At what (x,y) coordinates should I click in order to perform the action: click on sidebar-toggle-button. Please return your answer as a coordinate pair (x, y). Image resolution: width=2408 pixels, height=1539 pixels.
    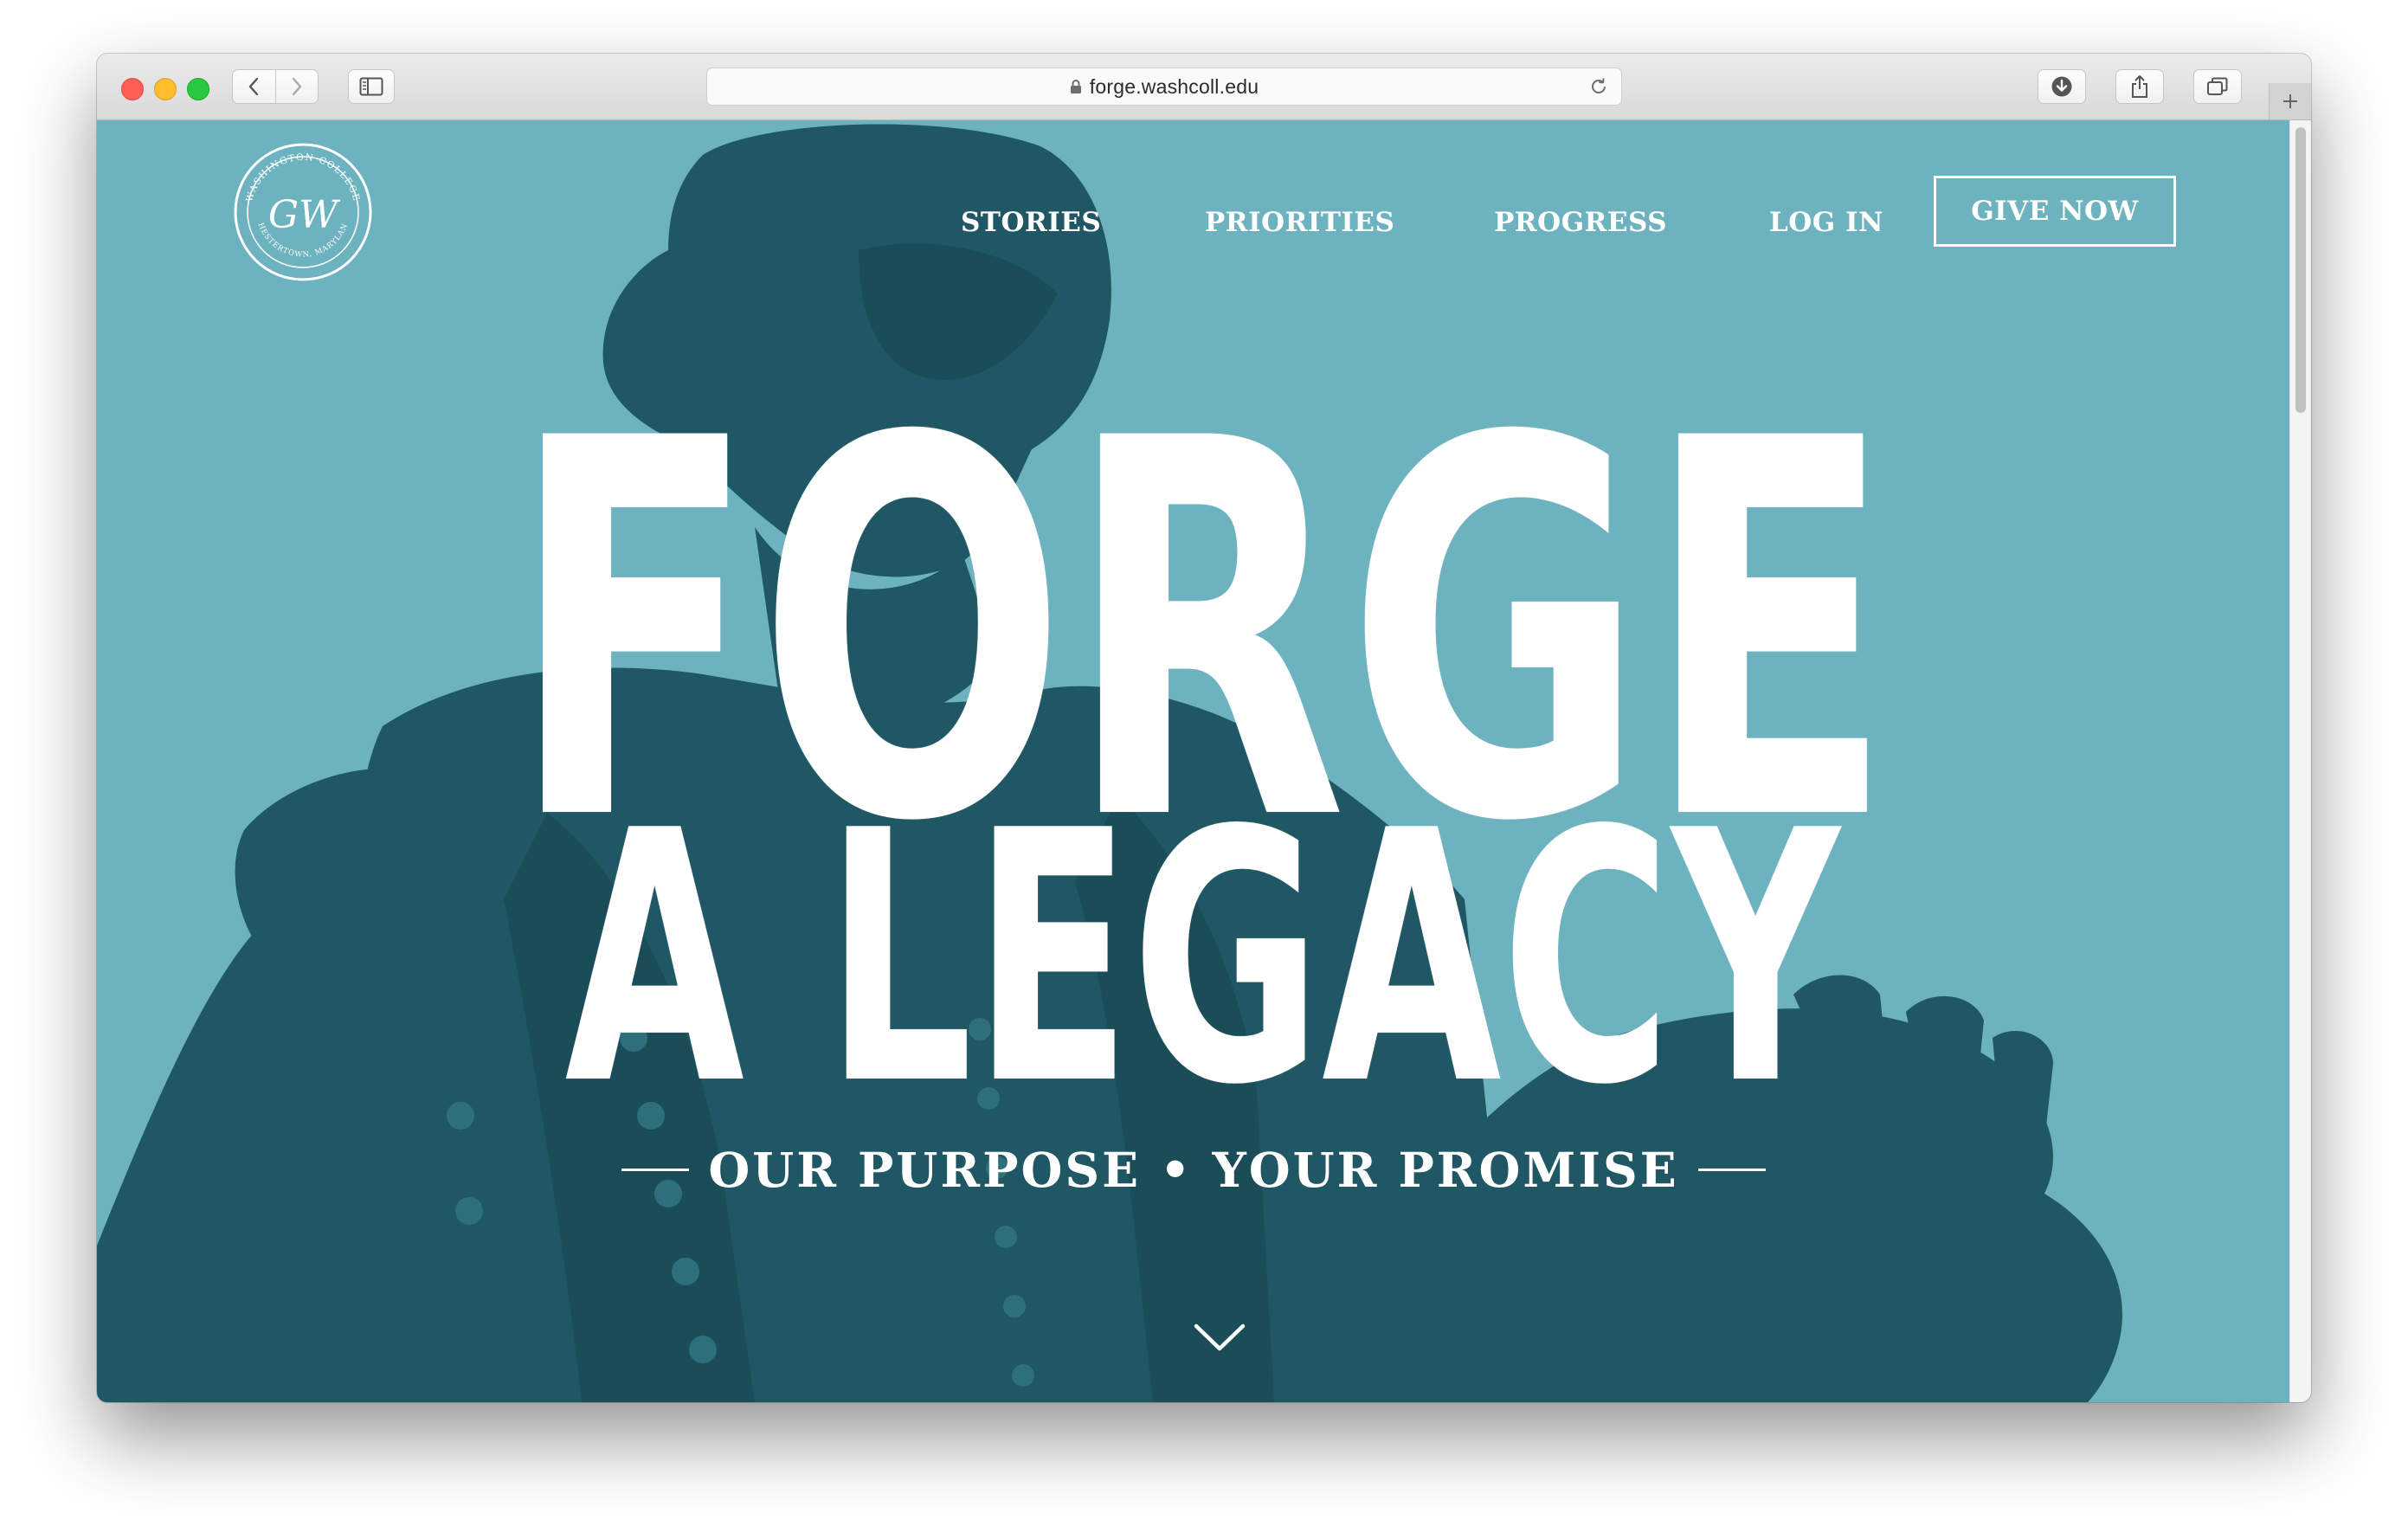
    Looking at the image, I should click on (371, 86).